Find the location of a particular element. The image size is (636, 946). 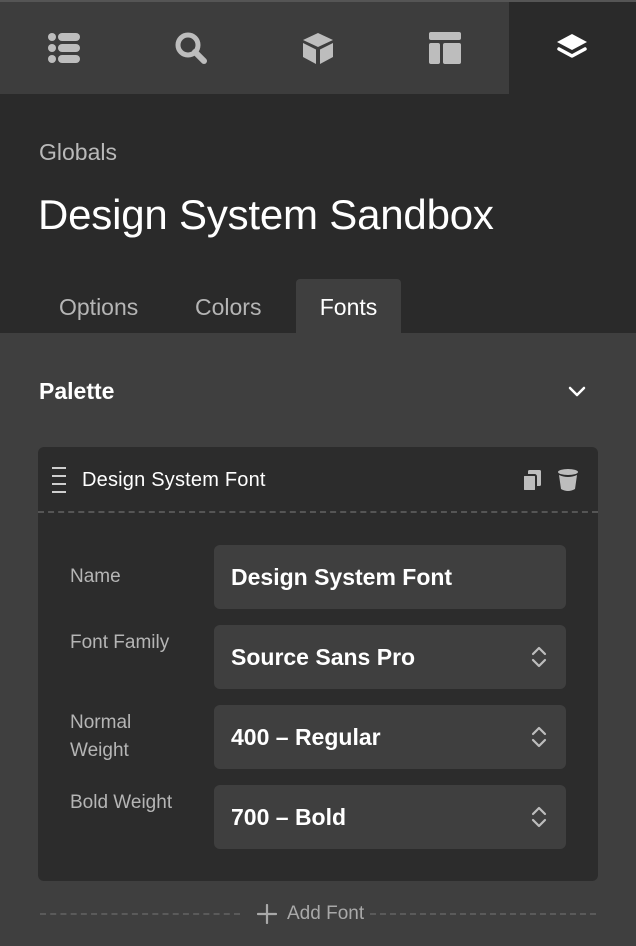

tab-fonts: Fonts is located at coordinates (348, 306).